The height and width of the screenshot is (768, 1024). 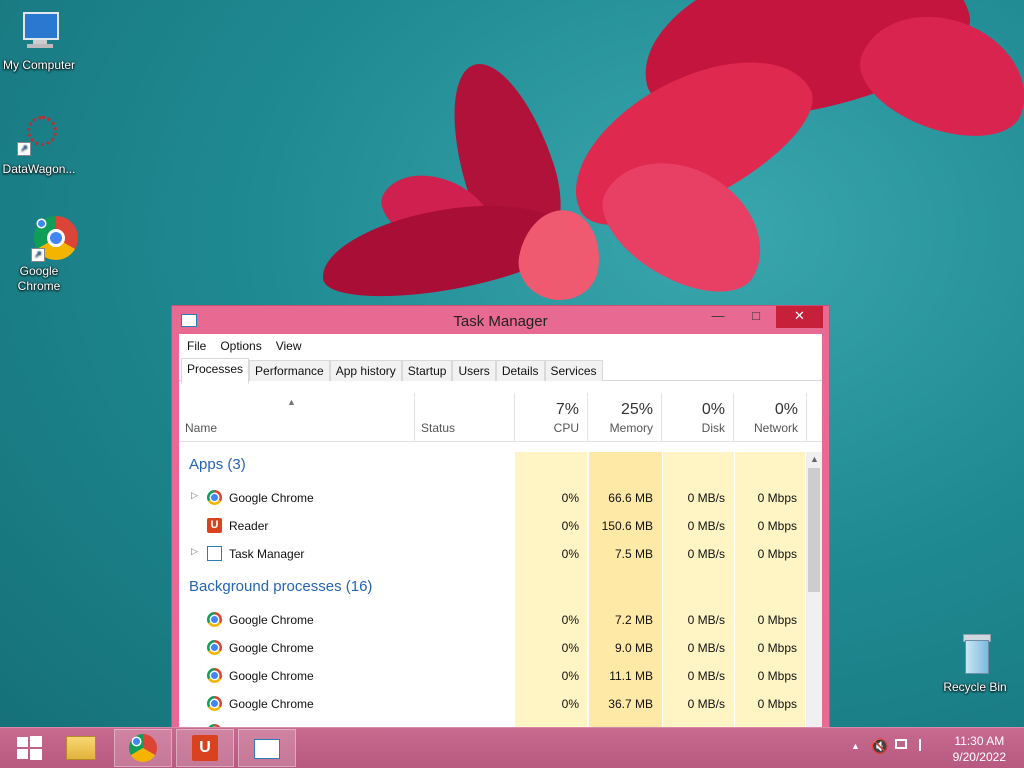 What do you see at coordinates (630, 704) in the screenshot?
I see `process-memory: 36.7 MB` at bounding box center [630, 704].